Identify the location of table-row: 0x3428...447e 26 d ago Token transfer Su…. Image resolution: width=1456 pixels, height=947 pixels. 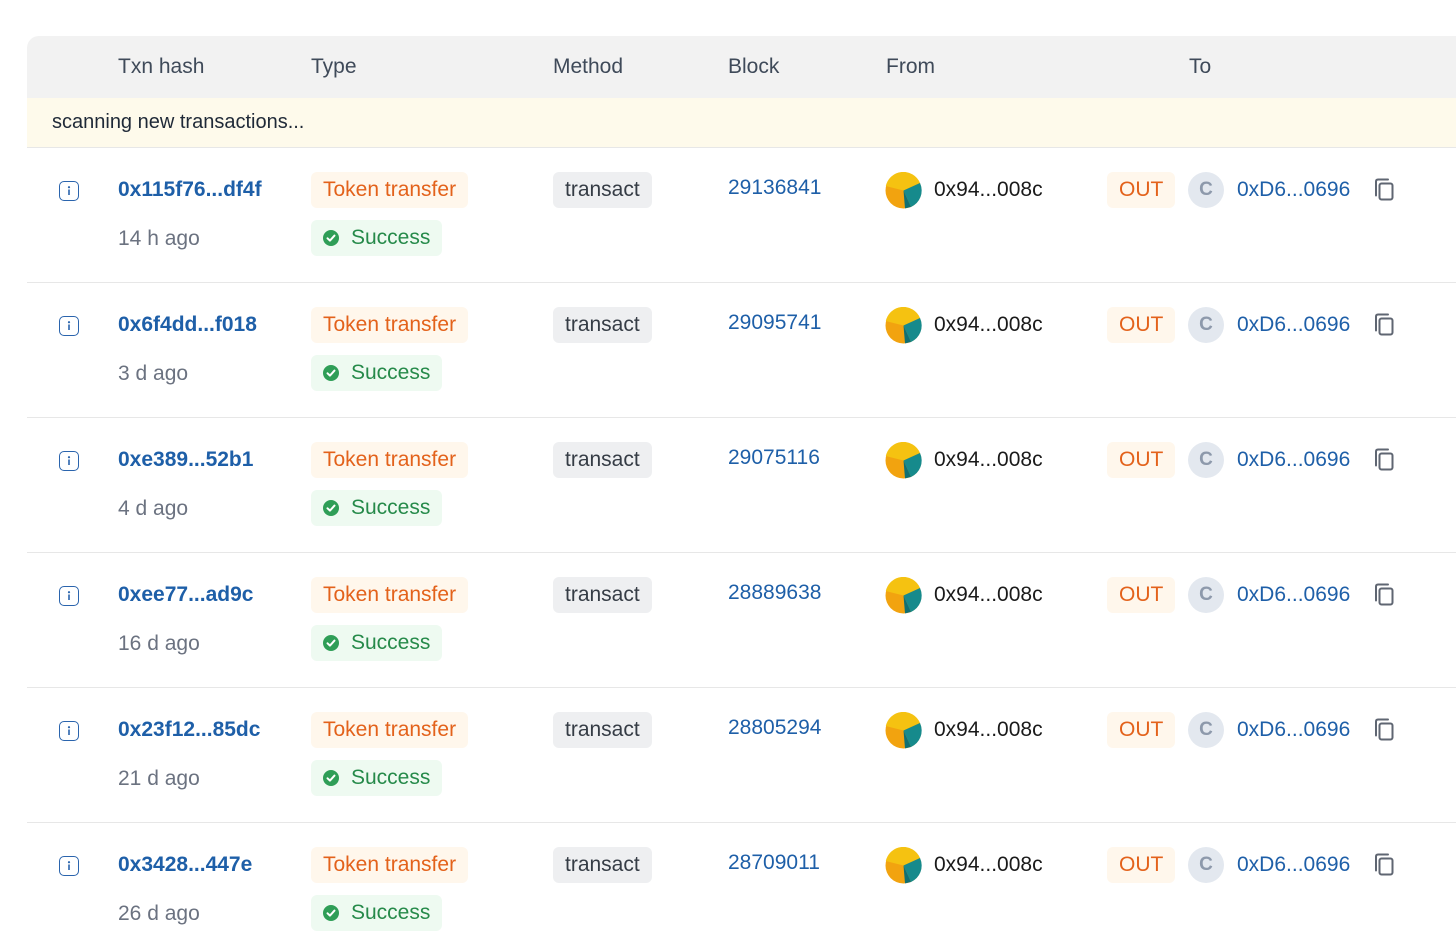
(741, 885).